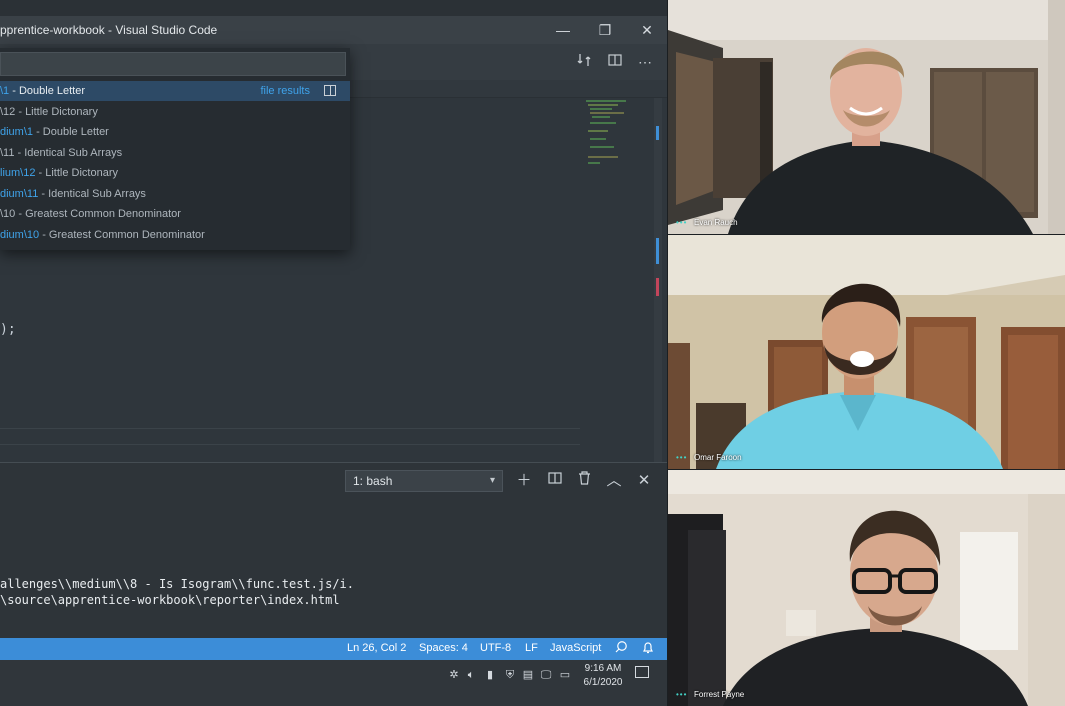  What do you see at coordinates (615, 62) in the screenshot?
I see `split-editor-icon` at bounding box center [615, 62].